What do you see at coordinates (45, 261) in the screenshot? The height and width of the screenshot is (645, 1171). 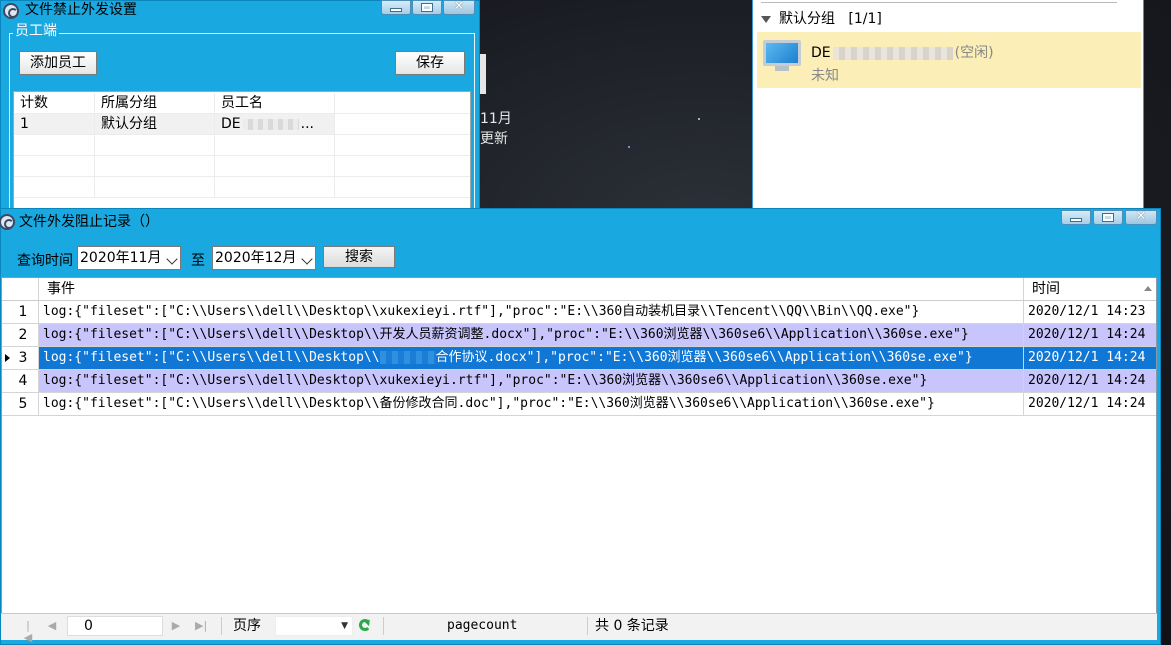 I see `query-time-label: 查询时间` at bounding box center [45, 261].